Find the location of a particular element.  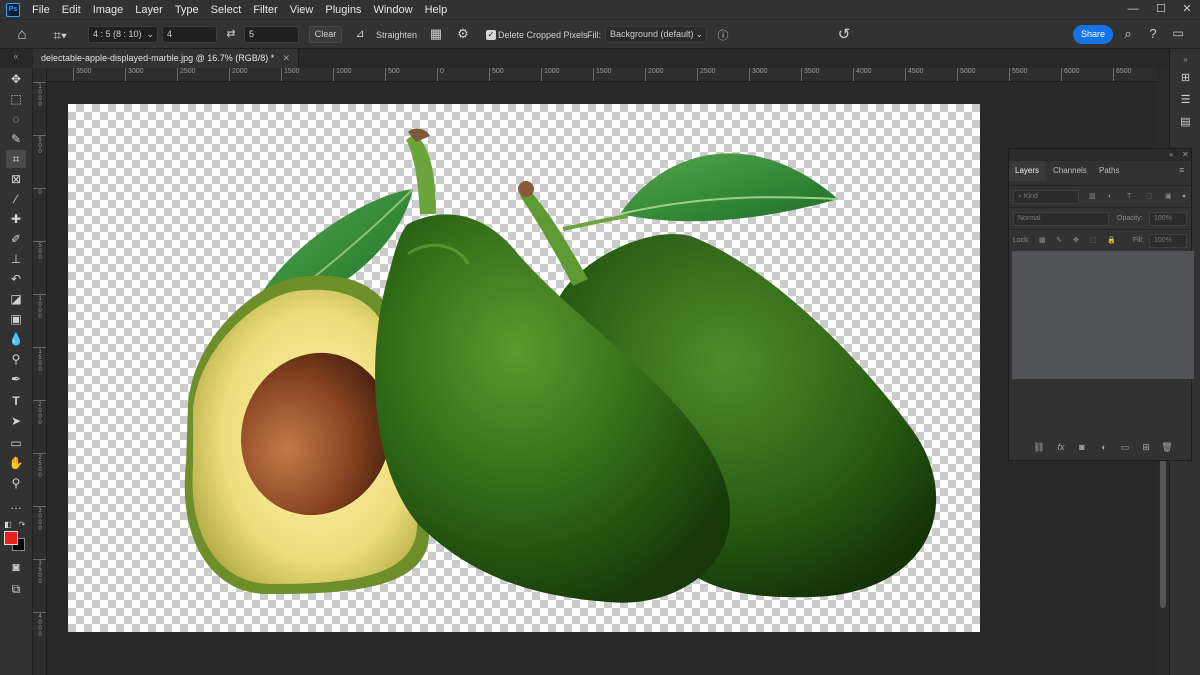

clone-stamp-tool-icon: ⊥ is located at coordinates (16, 259).